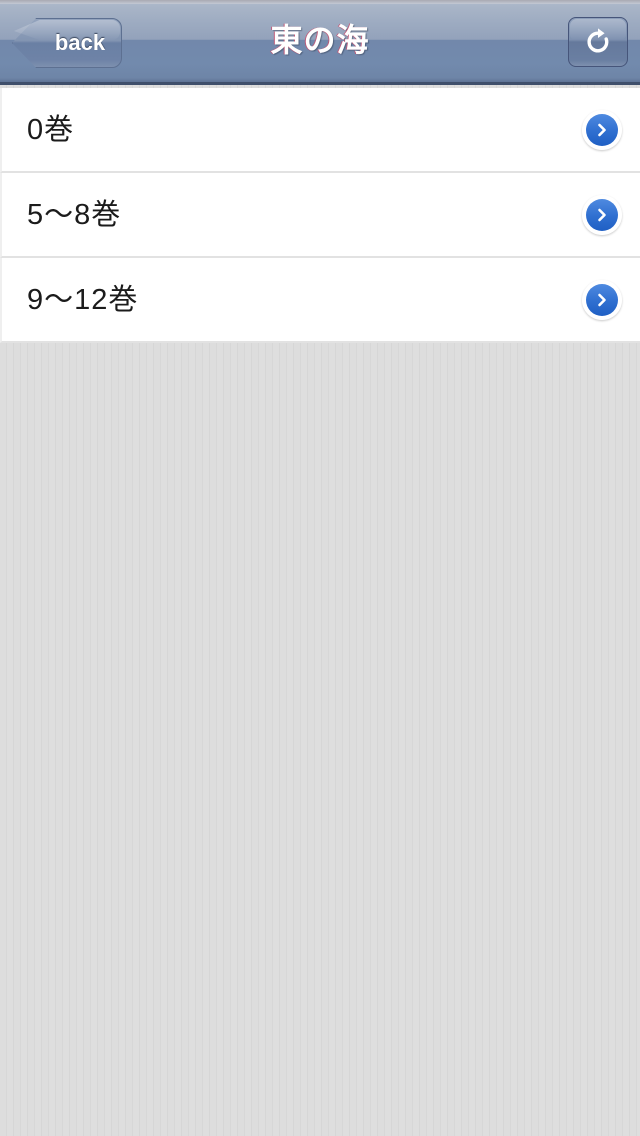  Describe the element at coordinates (320, 300) in the screenshot. I see `list-item: 9〜12巻` at that location.